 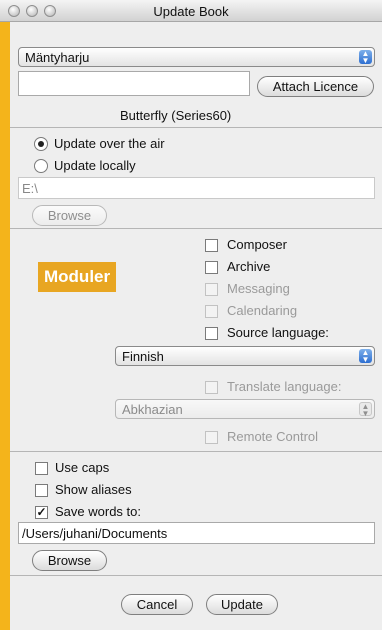 I want to click on source-language-checkbox, so click(x=211, y=333).